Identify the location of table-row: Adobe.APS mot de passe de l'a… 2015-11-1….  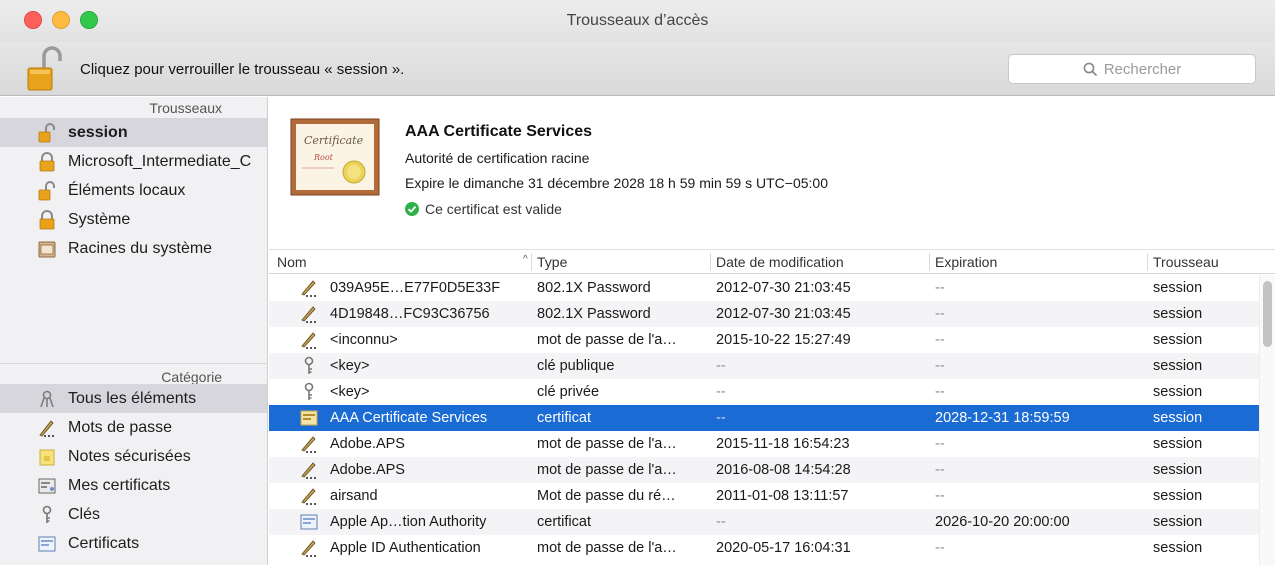
(764, 444).